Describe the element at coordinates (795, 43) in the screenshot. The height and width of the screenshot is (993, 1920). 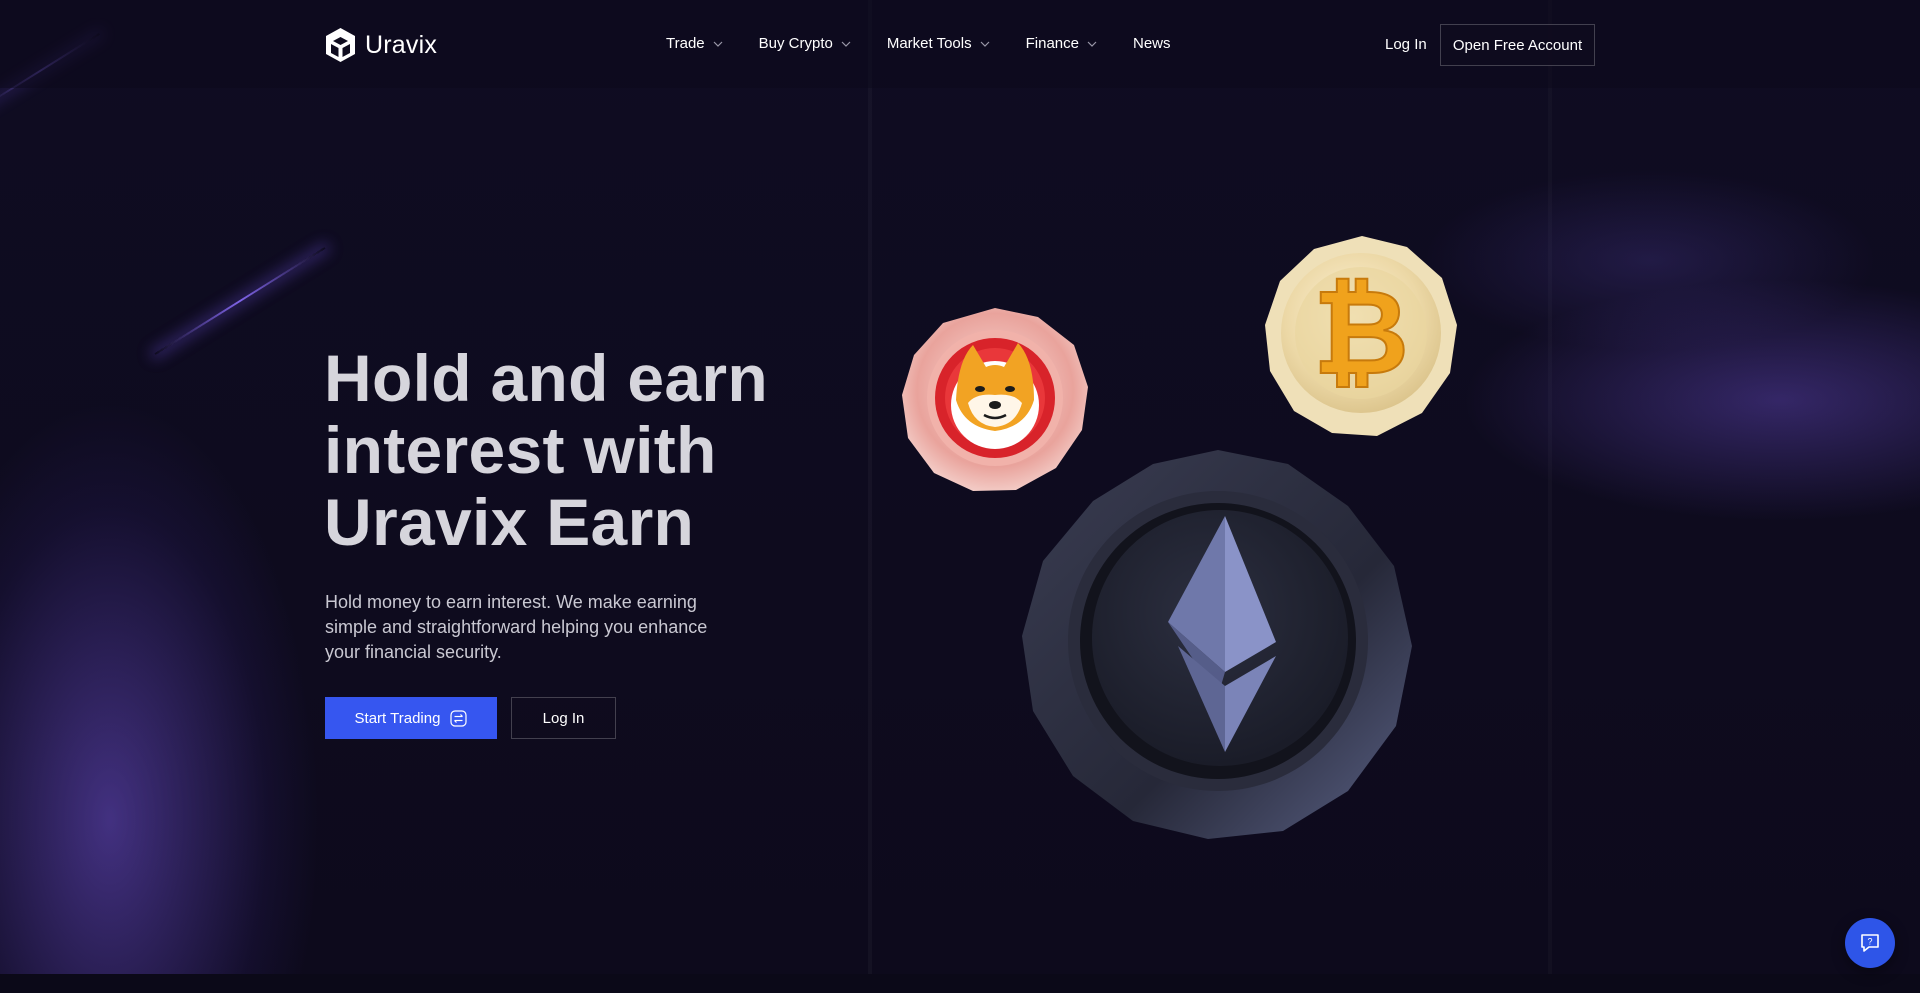
I see `nav-item-label: Buy Crypto` at that location.